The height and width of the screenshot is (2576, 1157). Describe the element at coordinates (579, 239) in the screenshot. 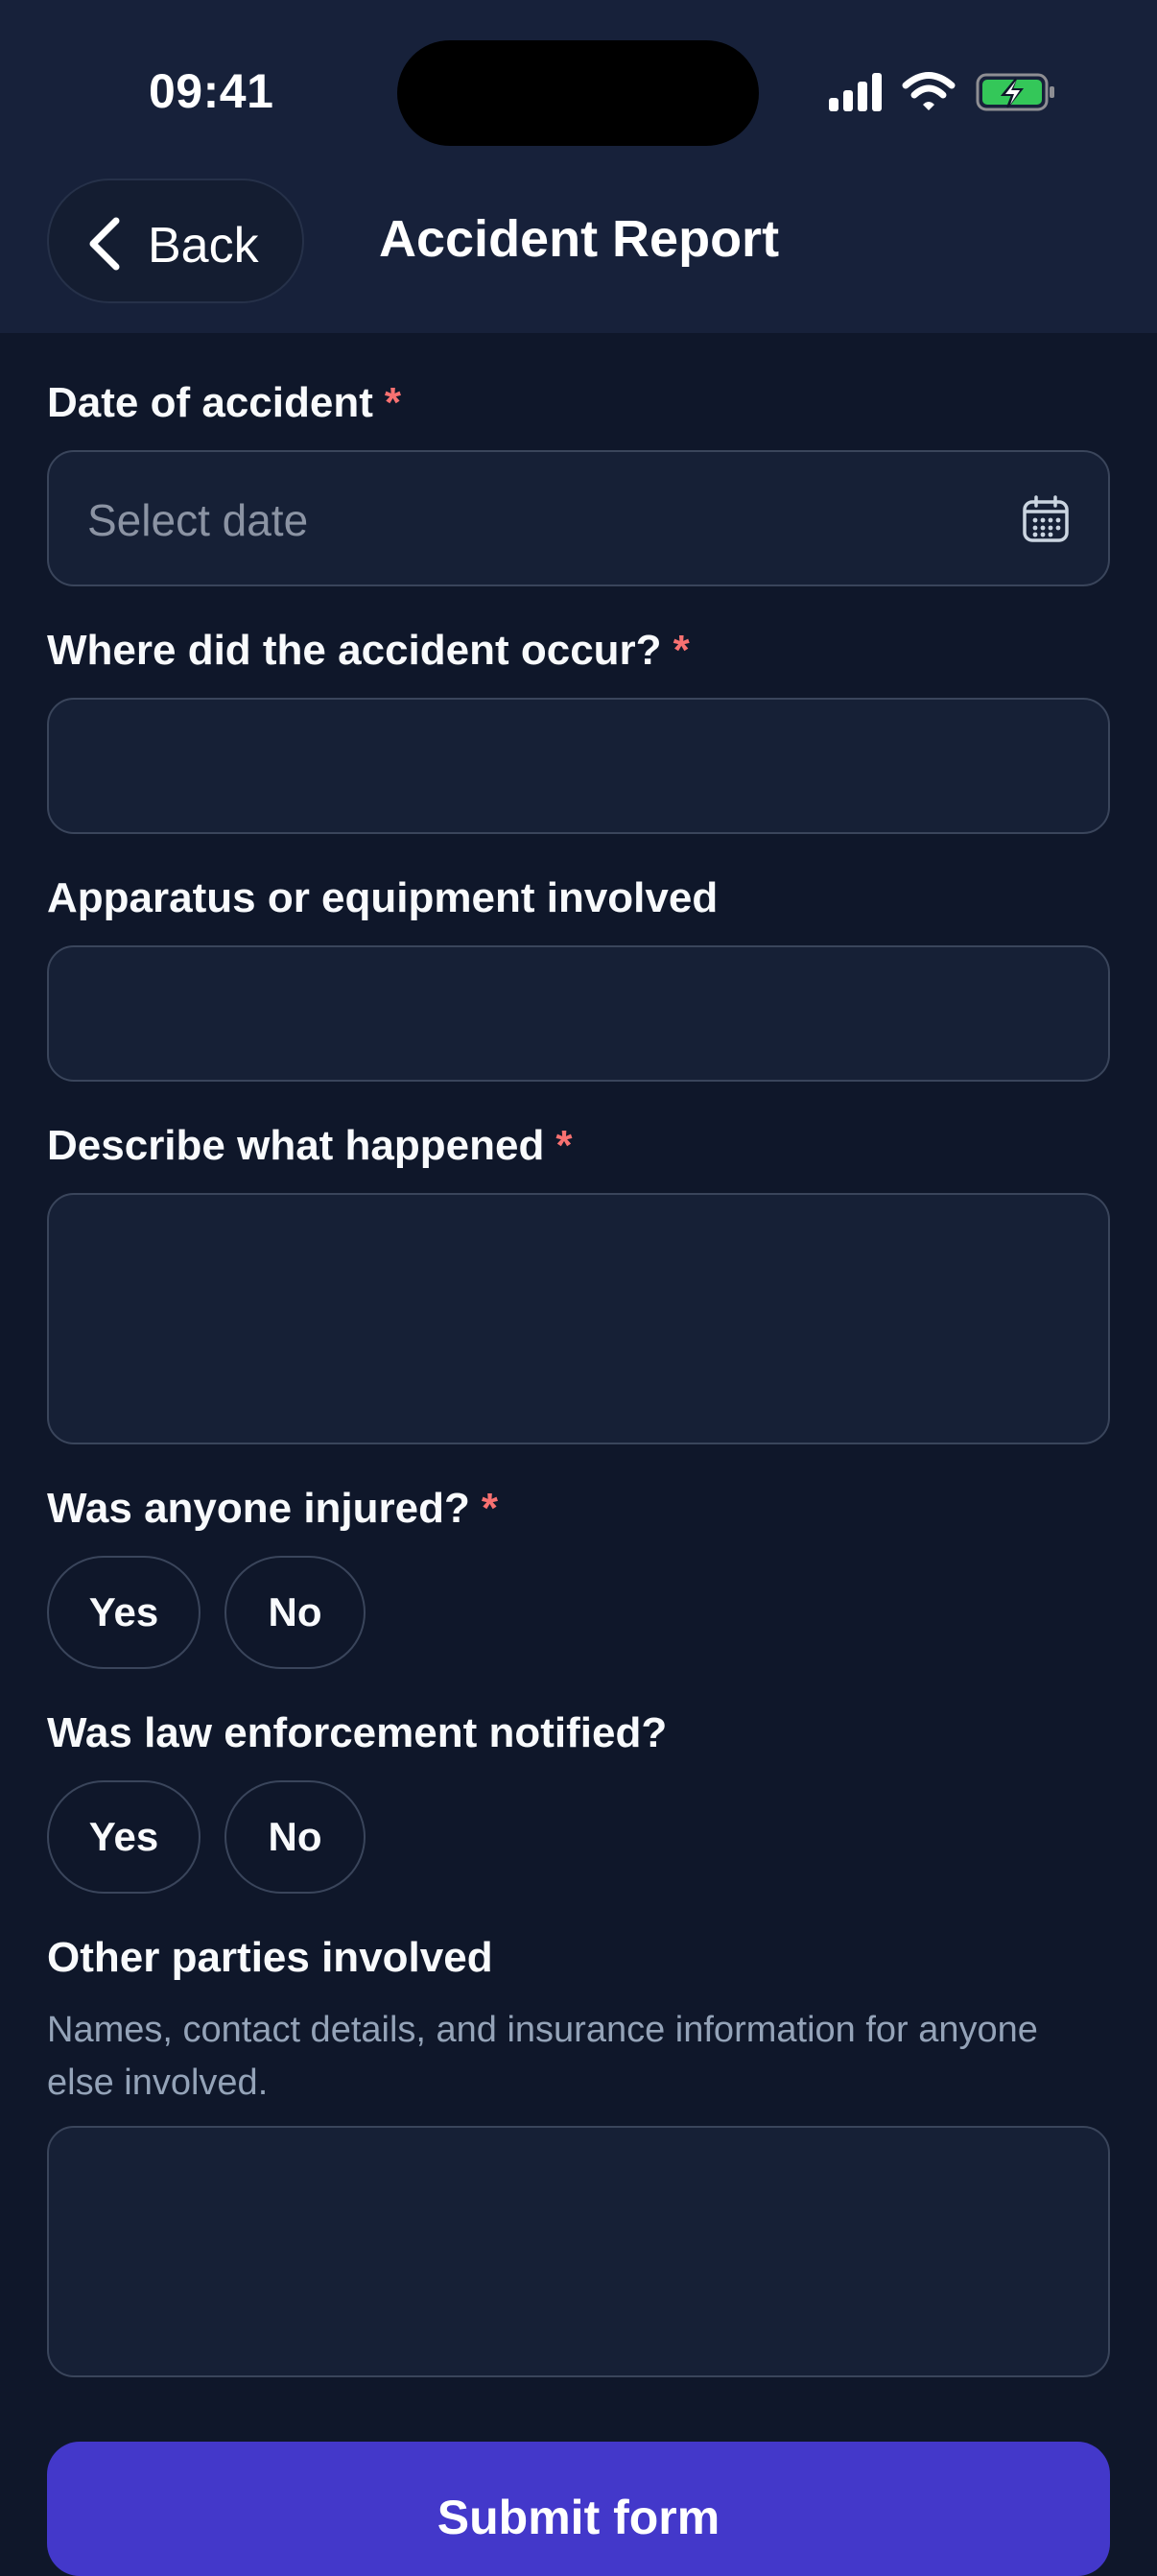

I see `page-title: Accident Report` at that location.